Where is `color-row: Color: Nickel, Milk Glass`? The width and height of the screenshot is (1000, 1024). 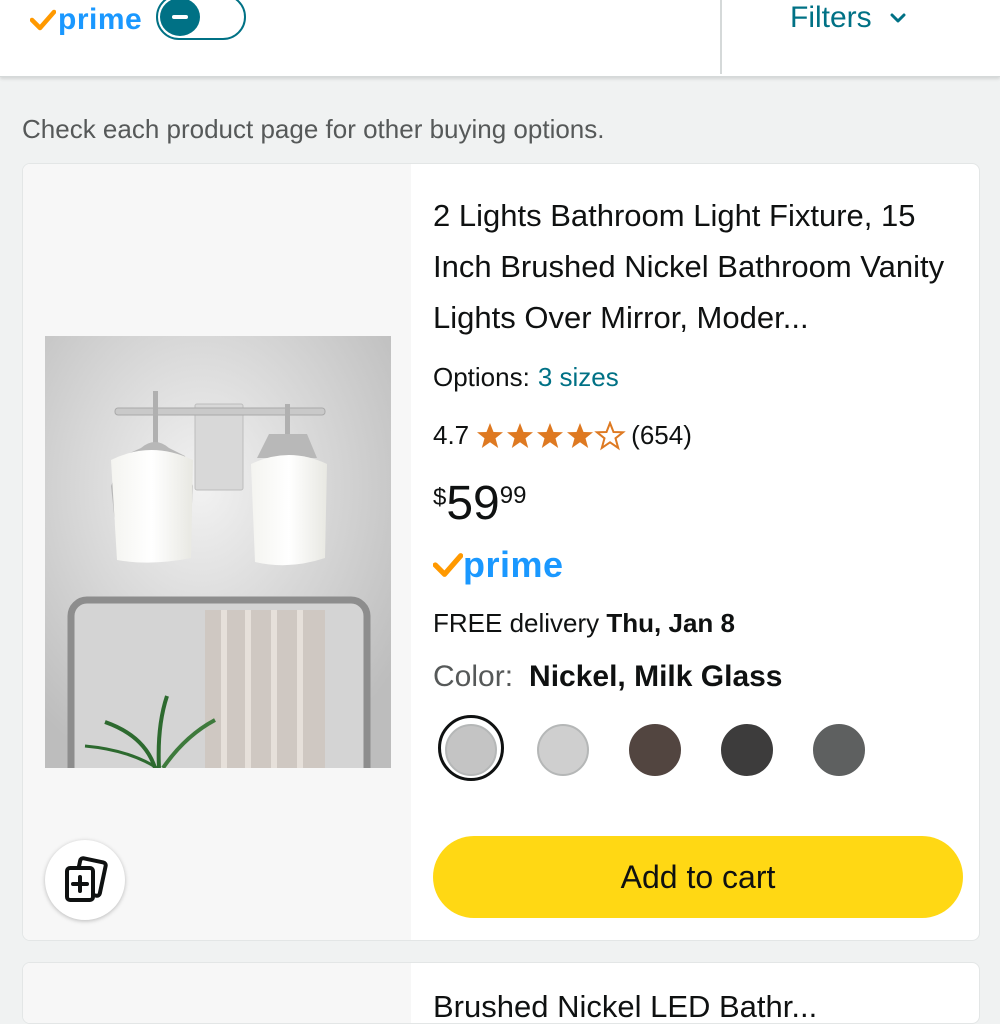 color-row: Color: Nickel, Milk Glass is located at coordinates (608, 677).